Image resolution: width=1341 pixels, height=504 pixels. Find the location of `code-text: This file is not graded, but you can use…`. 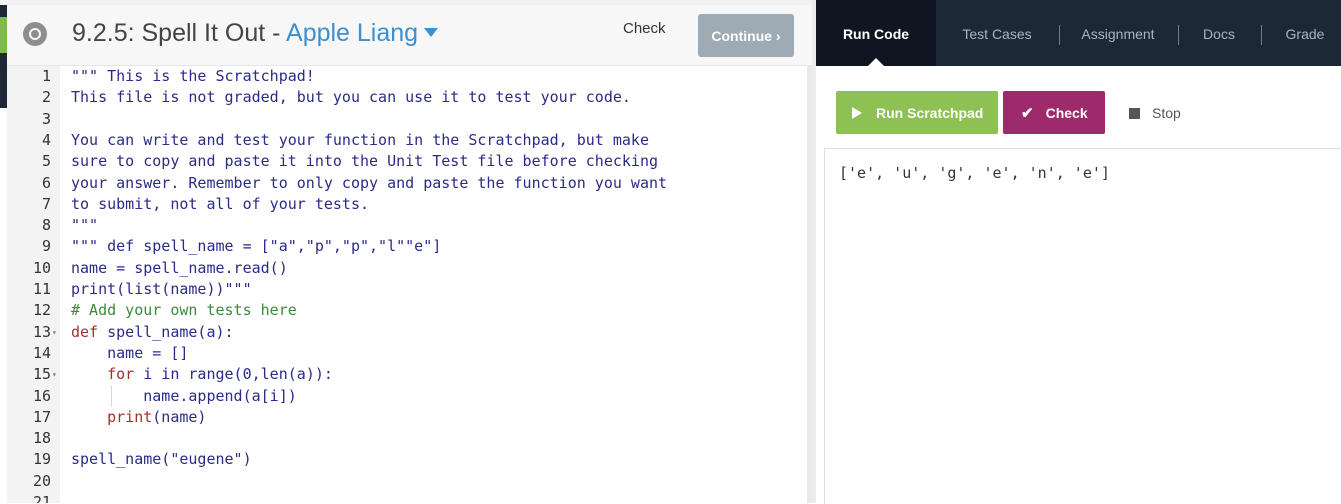

code-text: This file is not graded, but you can use… is located at coordinates (351, 97).